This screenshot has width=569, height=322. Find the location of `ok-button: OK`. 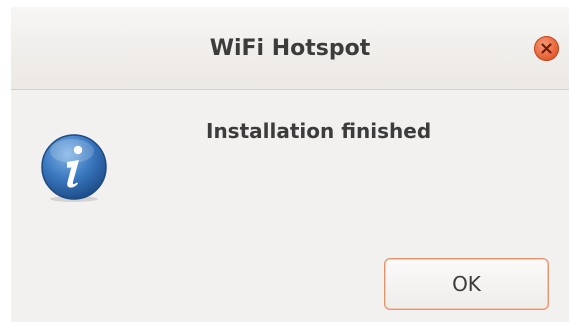

ok-button: OK is located at coordinates (466, 284).